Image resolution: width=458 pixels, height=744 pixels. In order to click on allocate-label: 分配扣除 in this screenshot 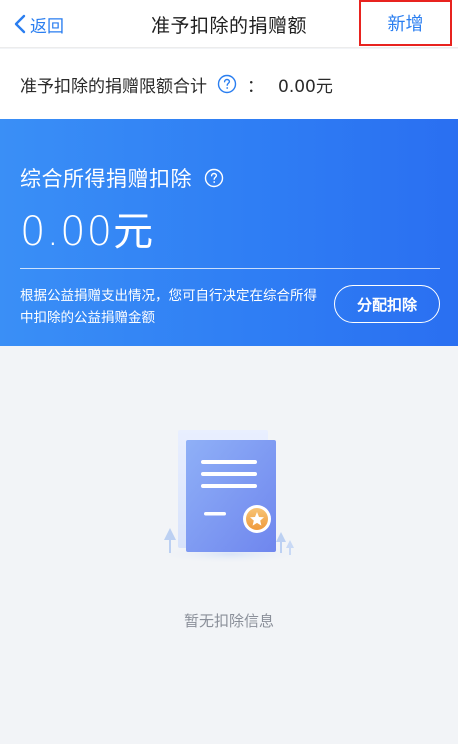, I will do `click(386, 304)`.